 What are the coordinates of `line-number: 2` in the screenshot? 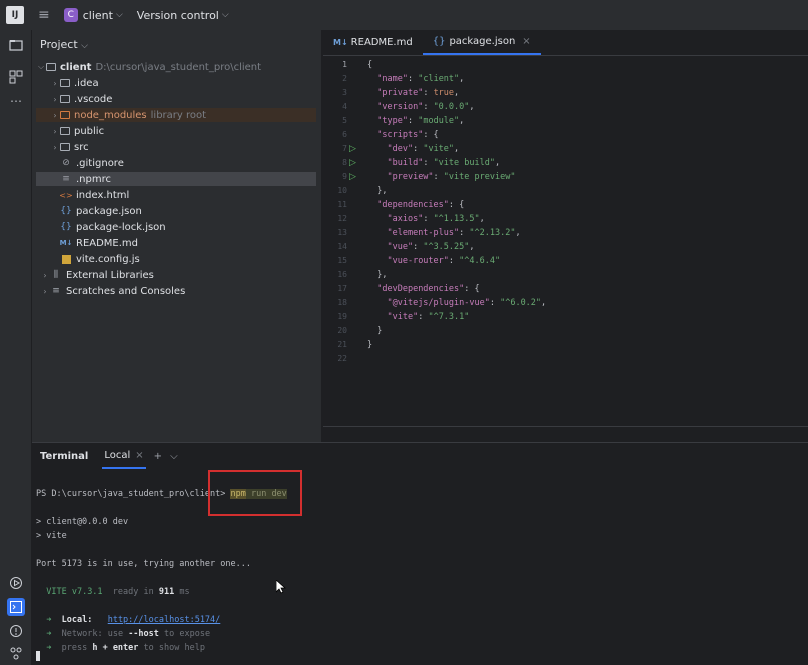 It's located at (344, 78).